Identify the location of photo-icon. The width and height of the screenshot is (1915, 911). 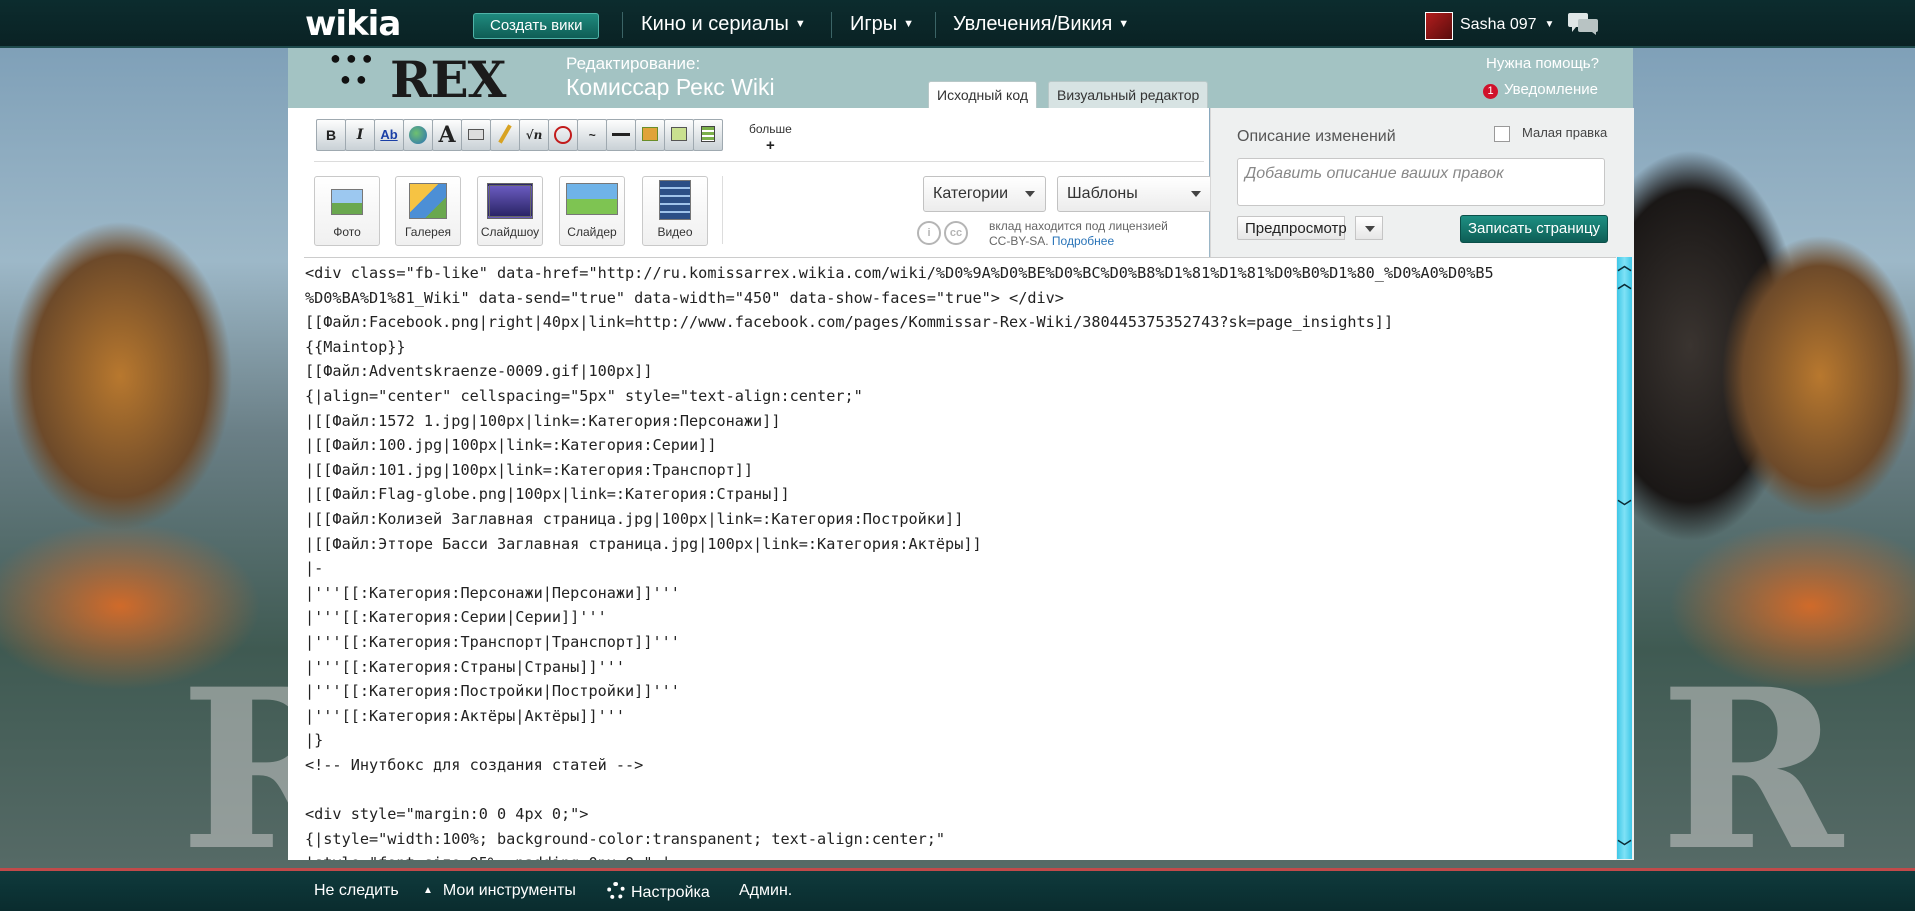
(347, 202).